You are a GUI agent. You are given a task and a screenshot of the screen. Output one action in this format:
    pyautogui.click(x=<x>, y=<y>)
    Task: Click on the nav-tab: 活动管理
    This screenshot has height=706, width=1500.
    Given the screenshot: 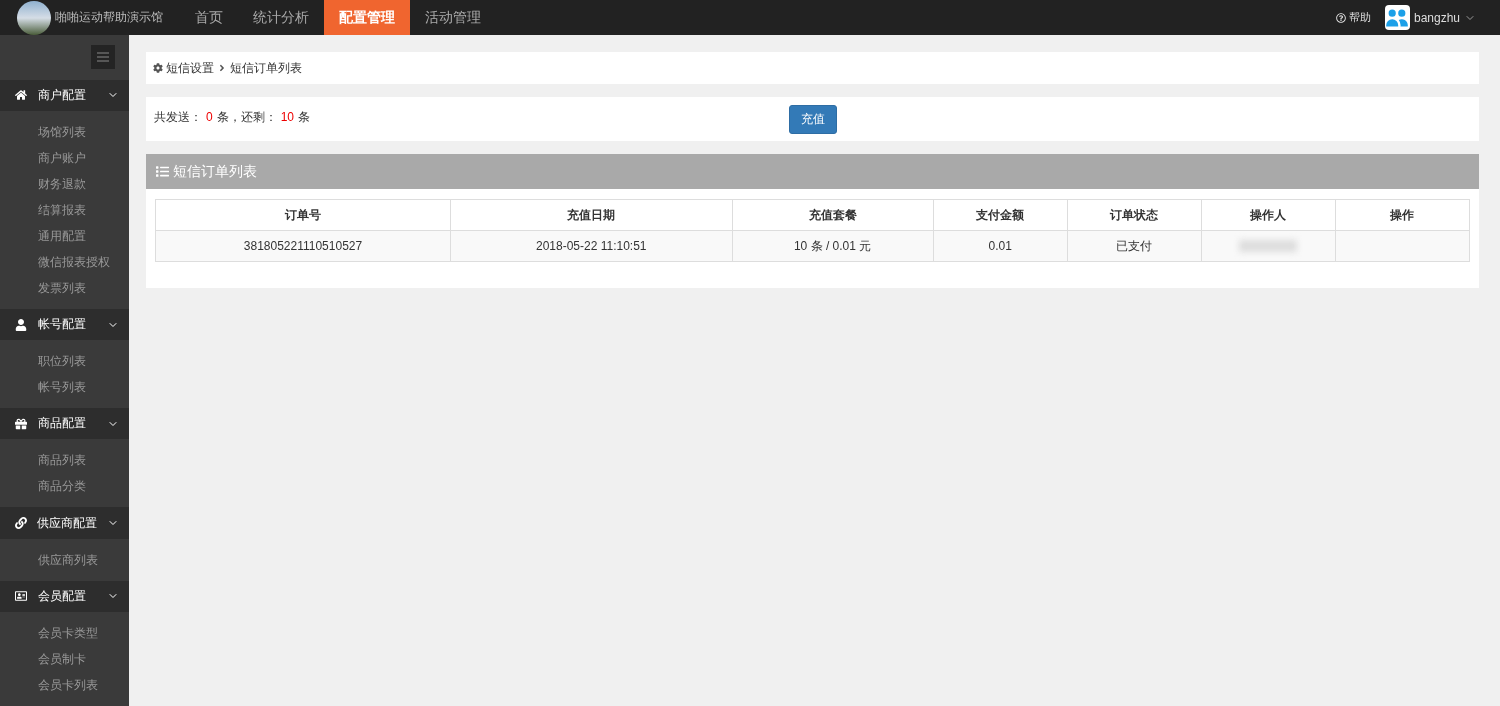 What is the action you would take?
    pyautogui.click(x=453, y=17)
    